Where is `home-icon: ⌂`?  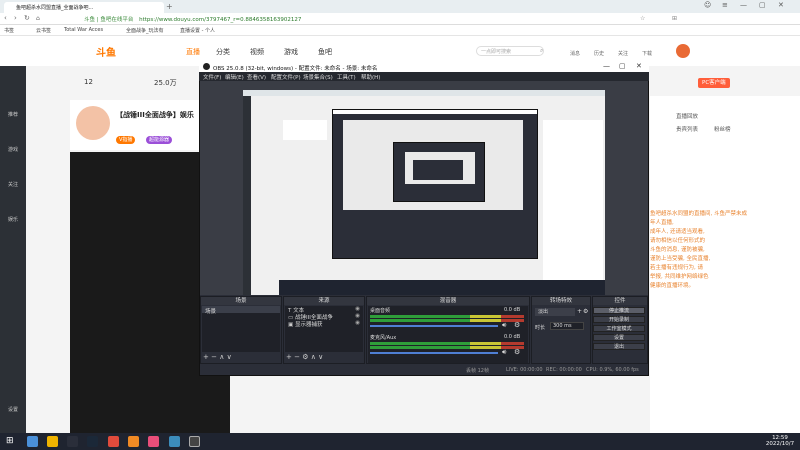 home-icon: ⌂ is located at coordinates (38, 18).